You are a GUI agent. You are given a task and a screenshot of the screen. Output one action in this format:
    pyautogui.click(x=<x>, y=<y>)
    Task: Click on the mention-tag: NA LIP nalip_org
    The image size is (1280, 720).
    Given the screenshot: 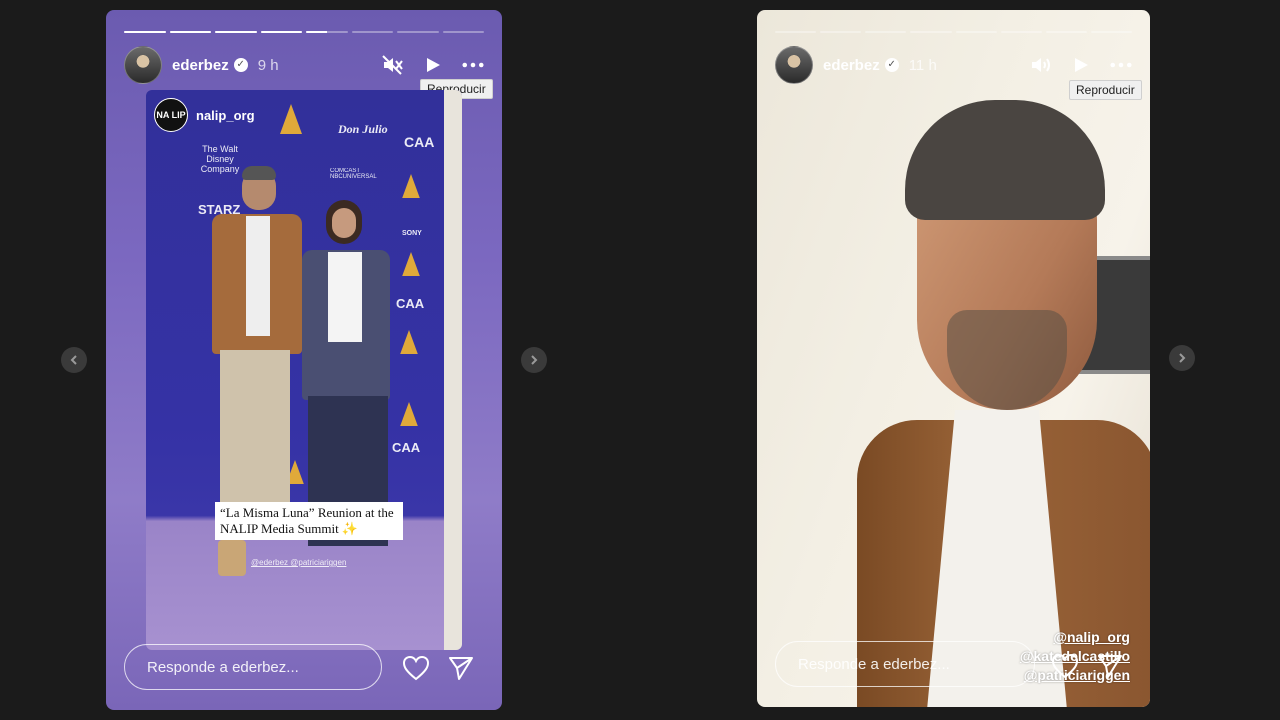 What is the action you would take?
    pyautogui.click(x=204, y=115)
    